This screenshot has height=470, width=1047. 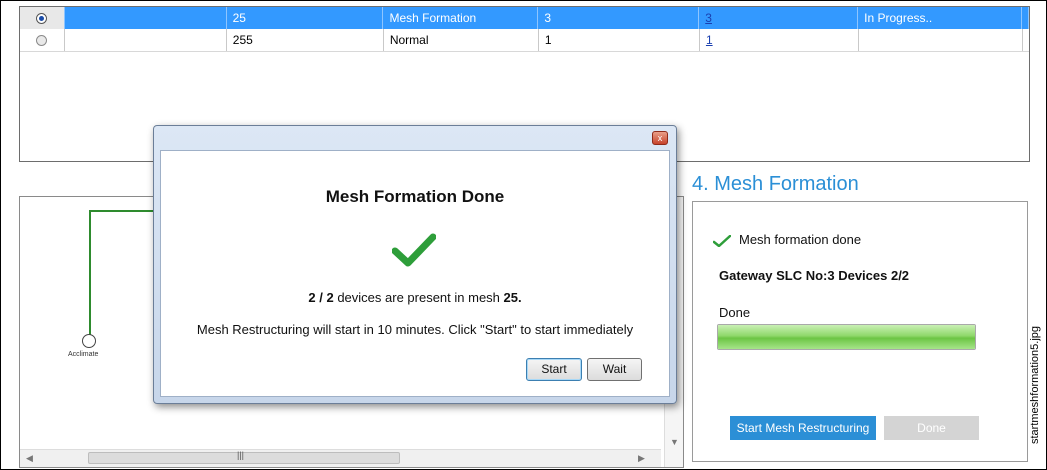 I want to click on start-button: Start, so click(x=554, y=369).